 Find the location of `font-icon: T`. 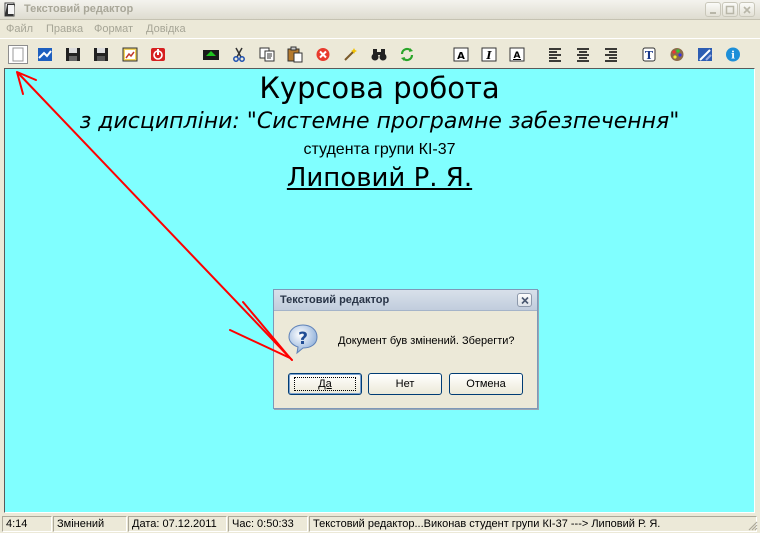

font-icon: T is located at coordinates (649, 54).